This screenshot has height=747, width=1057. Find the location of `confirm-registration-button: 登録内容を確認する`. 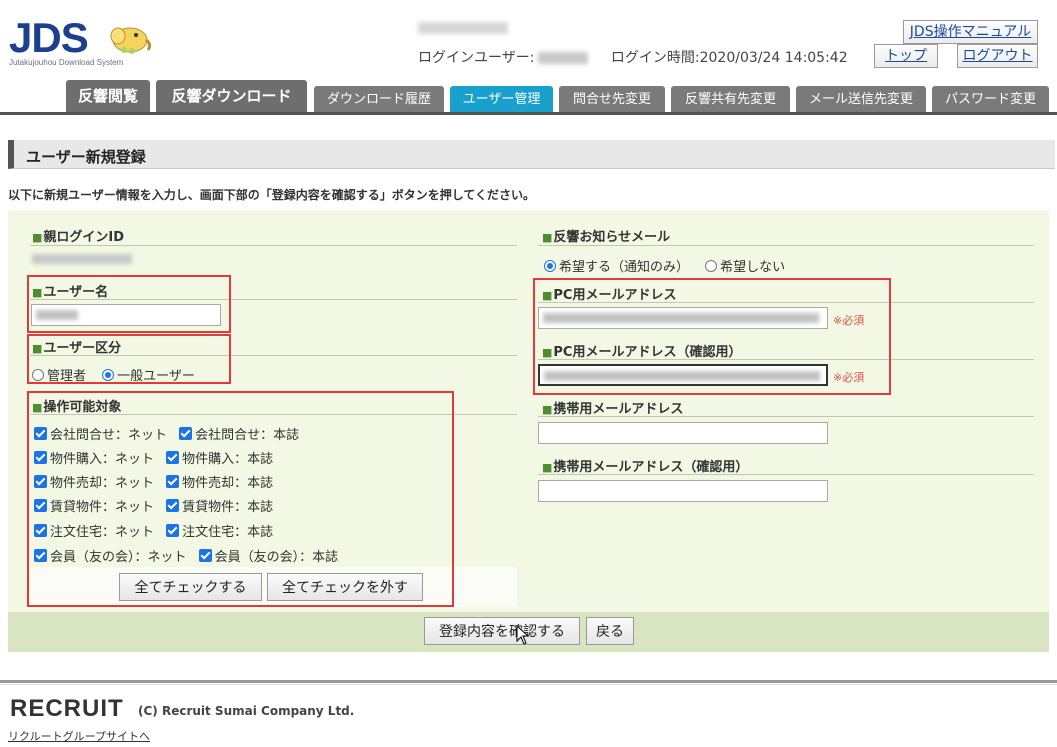

confirm-registration-button: 登録内容を確認する is located at coordinates (502, 631).